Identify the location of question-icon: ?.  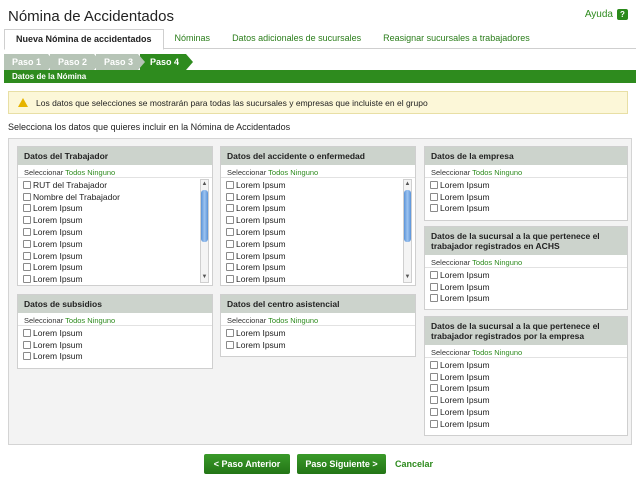
(622, 14).